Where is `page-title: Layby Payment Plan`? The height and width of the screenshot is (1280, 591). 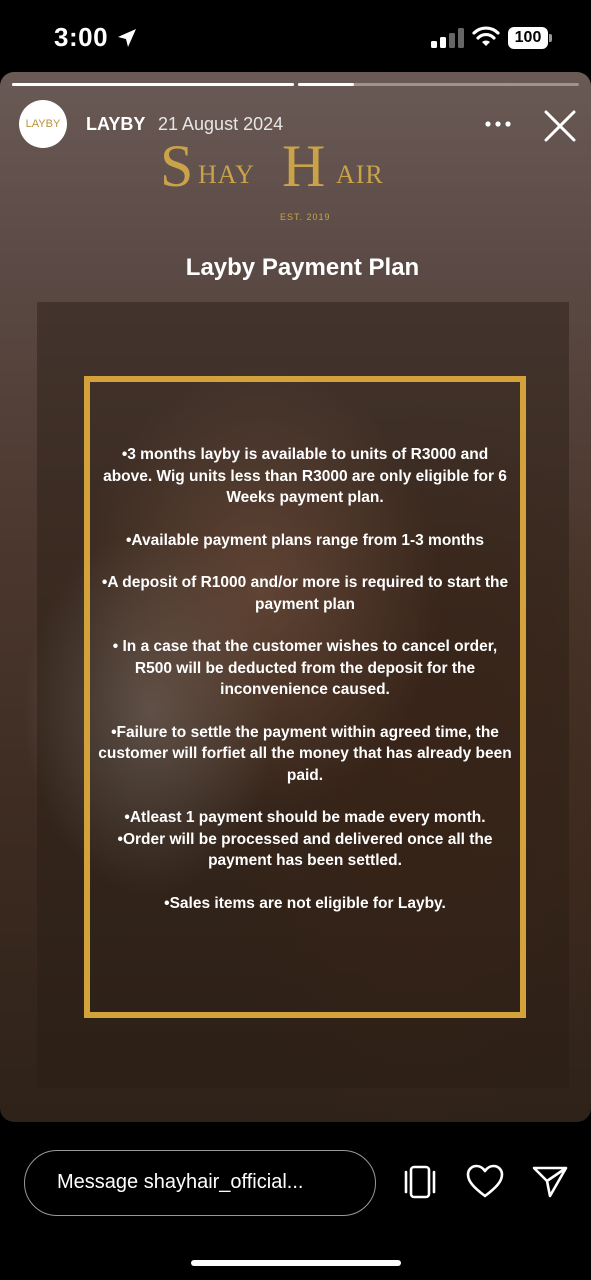
page-title: Layby Payment Plan is located at coordinates (302, 267).